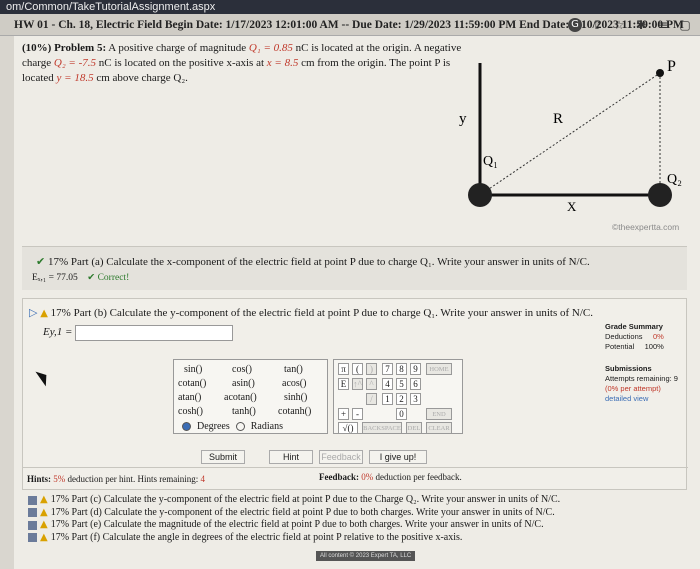  Describe the element at coordinates (575, 25) in the screenshot. I see `g-circle-icon: G` at that location.